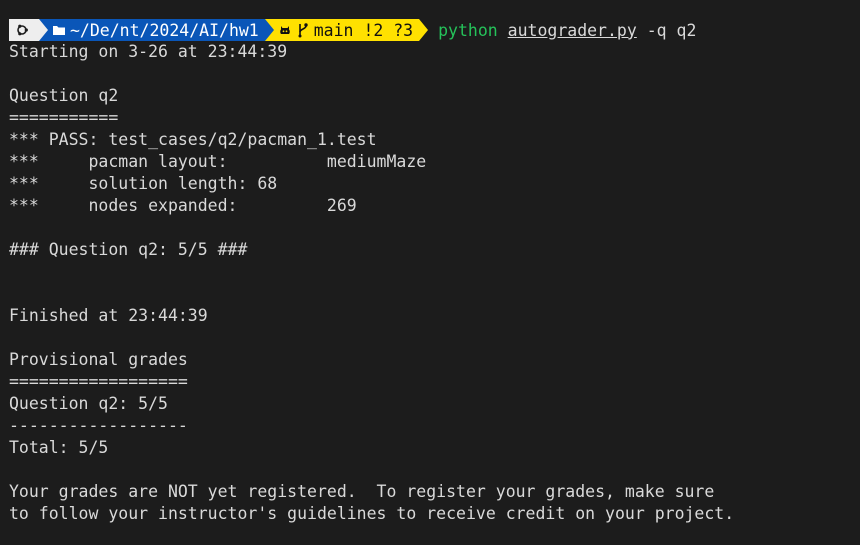 The height and width of the screenshot is (545, 860). I want to click on output-line: *** solution length: 68, so click(143, 183).